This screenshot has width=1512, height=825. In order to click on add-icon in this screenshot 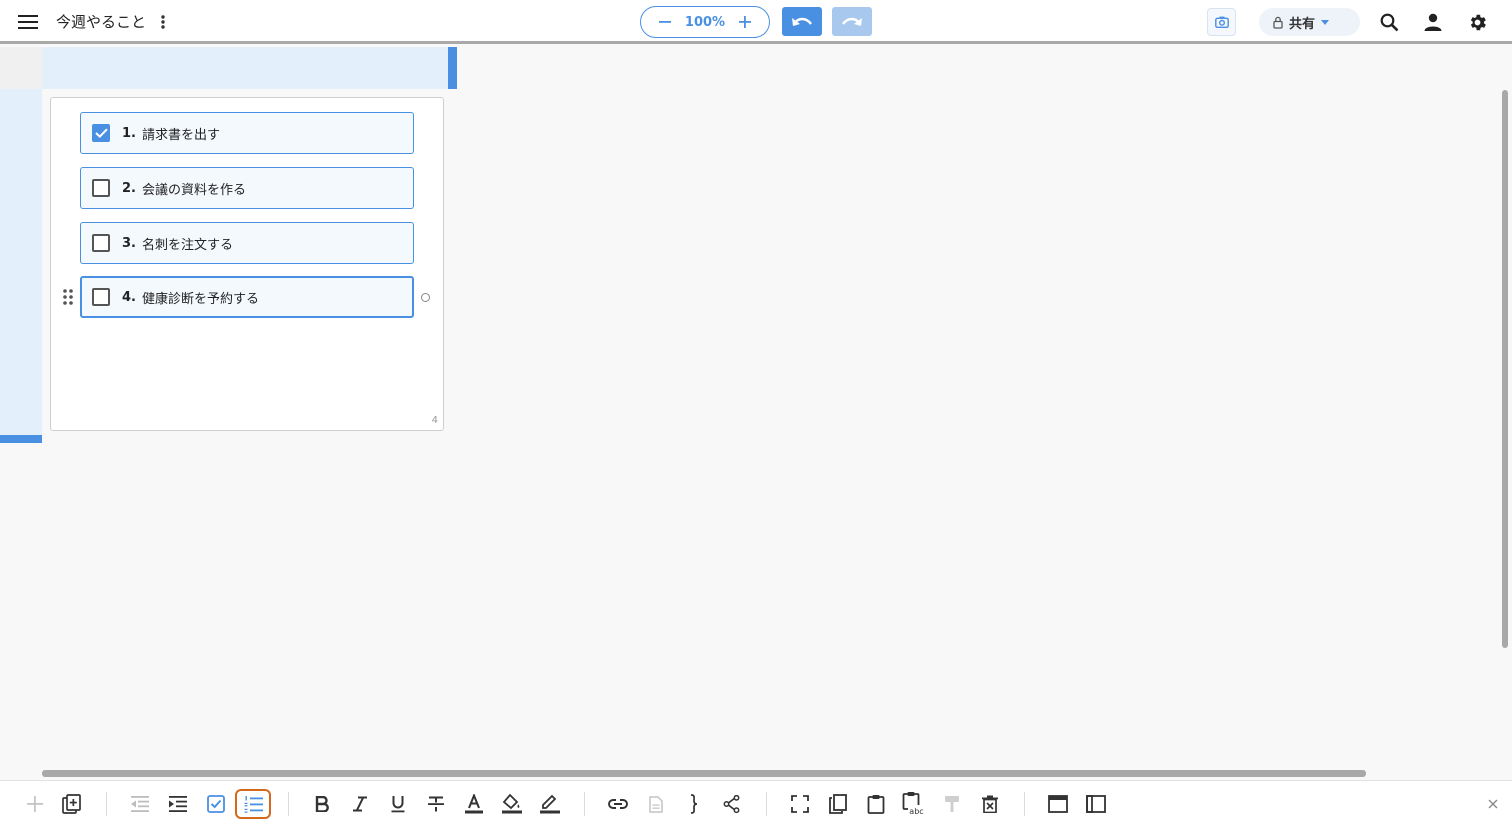, I will do `click(35, 804)`.